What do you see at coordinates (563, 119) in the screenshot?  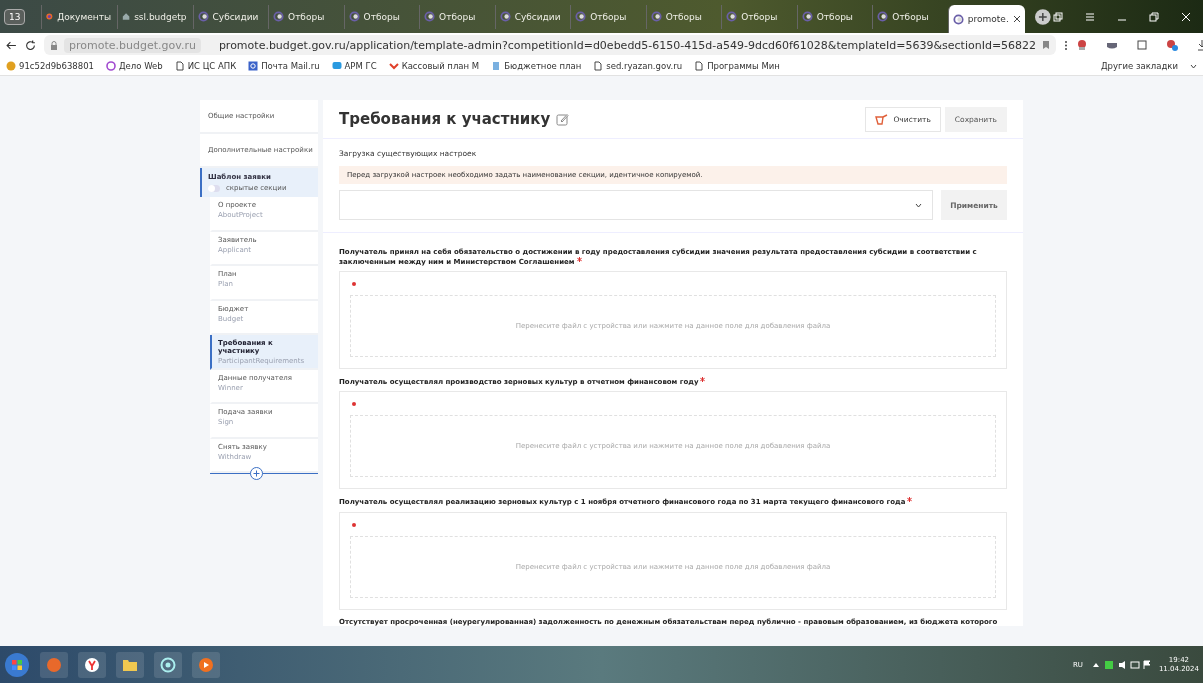 I see `edit-icon` at bounding box center [563, 119].